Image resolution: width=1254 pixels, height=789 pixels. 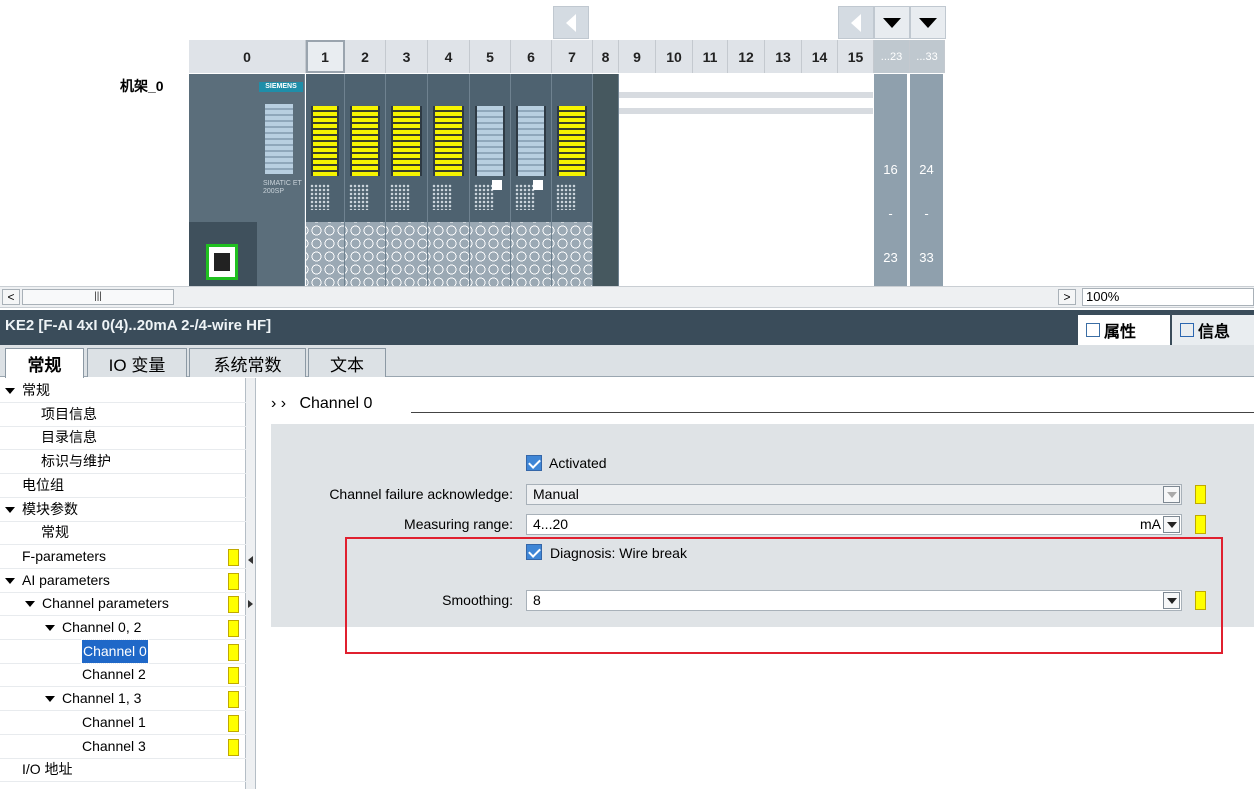 What do you see at coordinates (490, 56) in the screenshot?
I see `slot-header-5: 5` at bounding box center [490, 56].